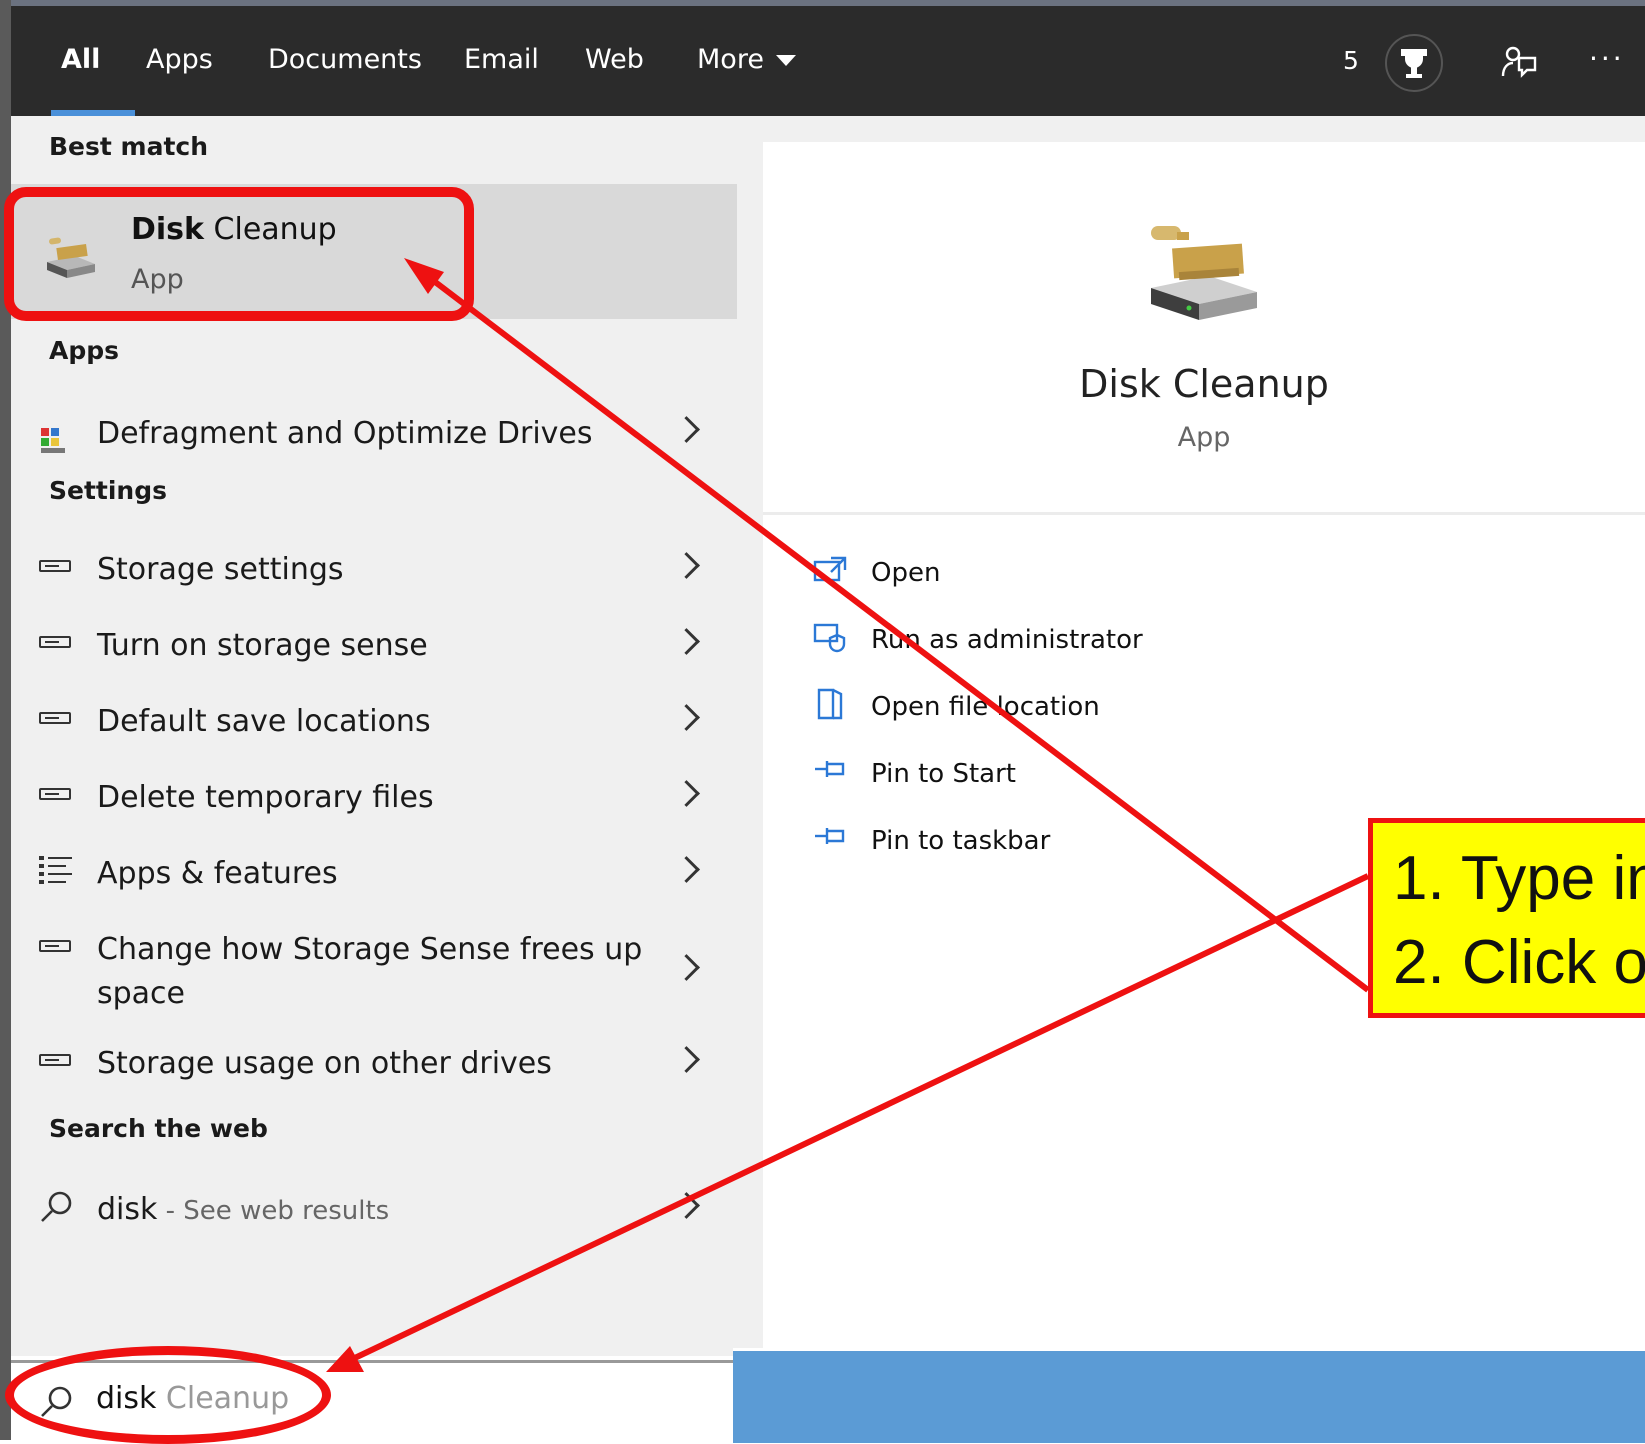 The height and width of the screenshot is (1444, 1645). Describe the element at coordinates (141, 993) in the screenshot. I see `settings-item-label-line2: space` at that location.